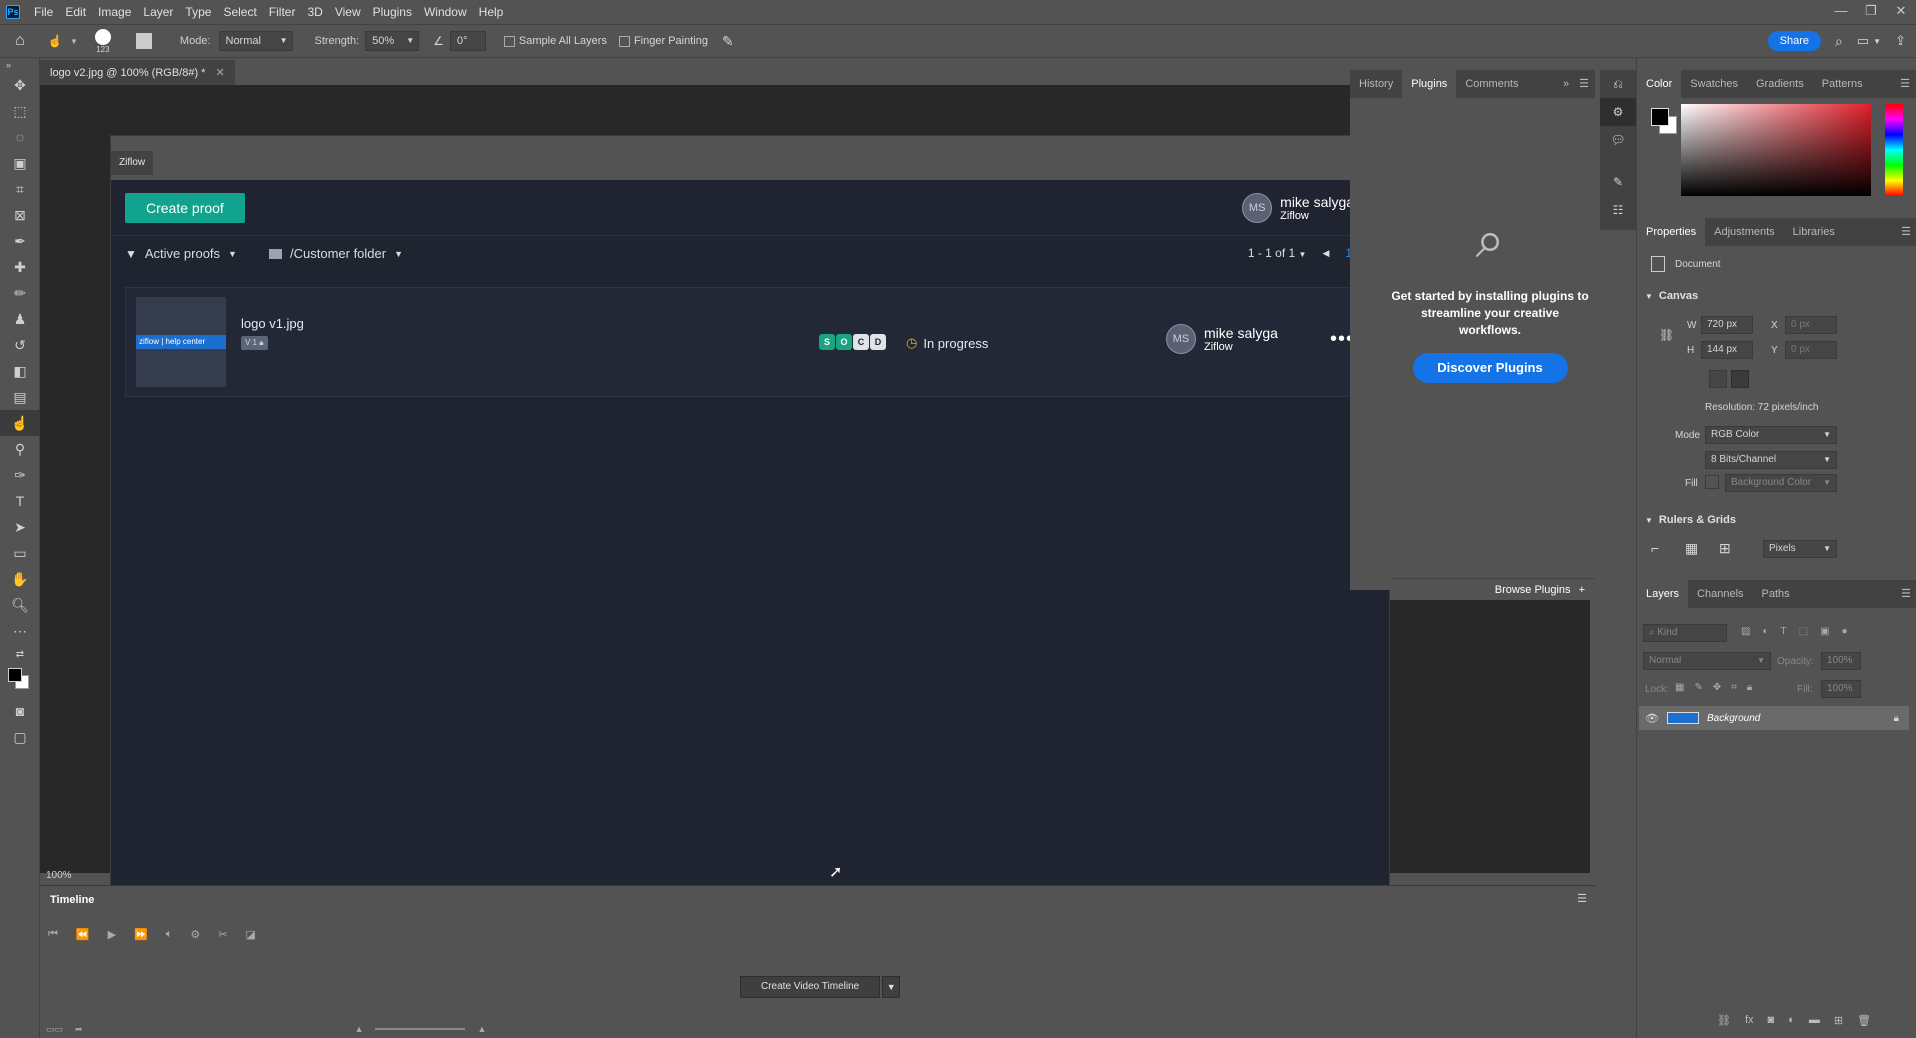 The height and width of the screenshot is (1038, 1916). I want to click on hue-slider, so click(1894, 150).